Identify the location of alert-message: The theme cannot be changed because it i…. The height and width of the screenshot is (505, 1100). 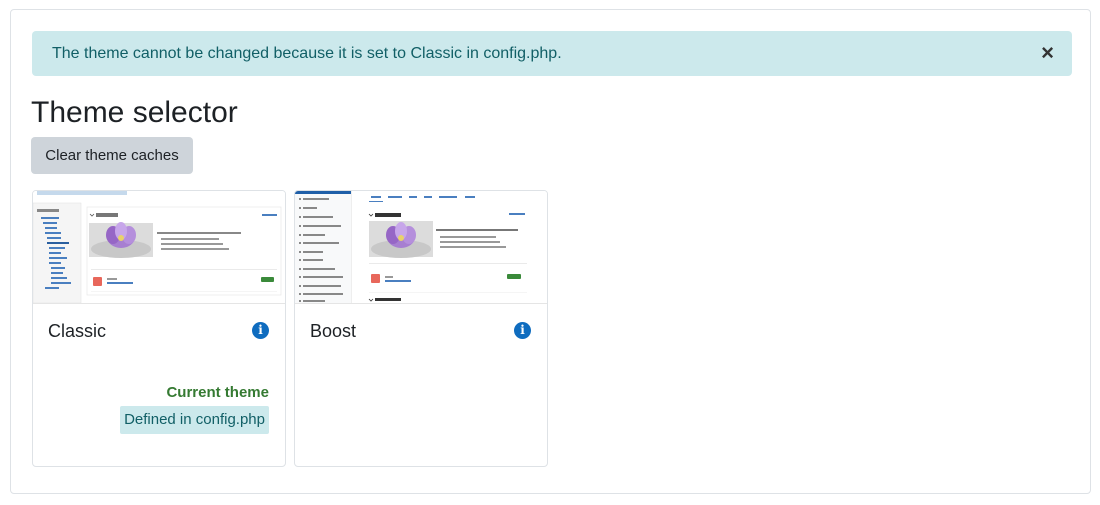
(307, 53).